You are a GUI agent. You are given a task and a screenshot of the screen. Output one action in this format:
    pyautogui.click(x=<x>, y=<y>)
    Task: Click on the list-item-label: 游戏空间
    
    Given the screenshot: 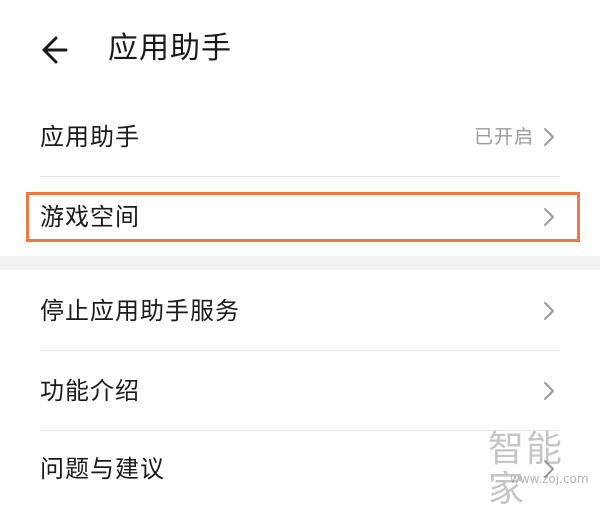 What is the action you would take?
    pyautogui.click(x=90, y=217)
    